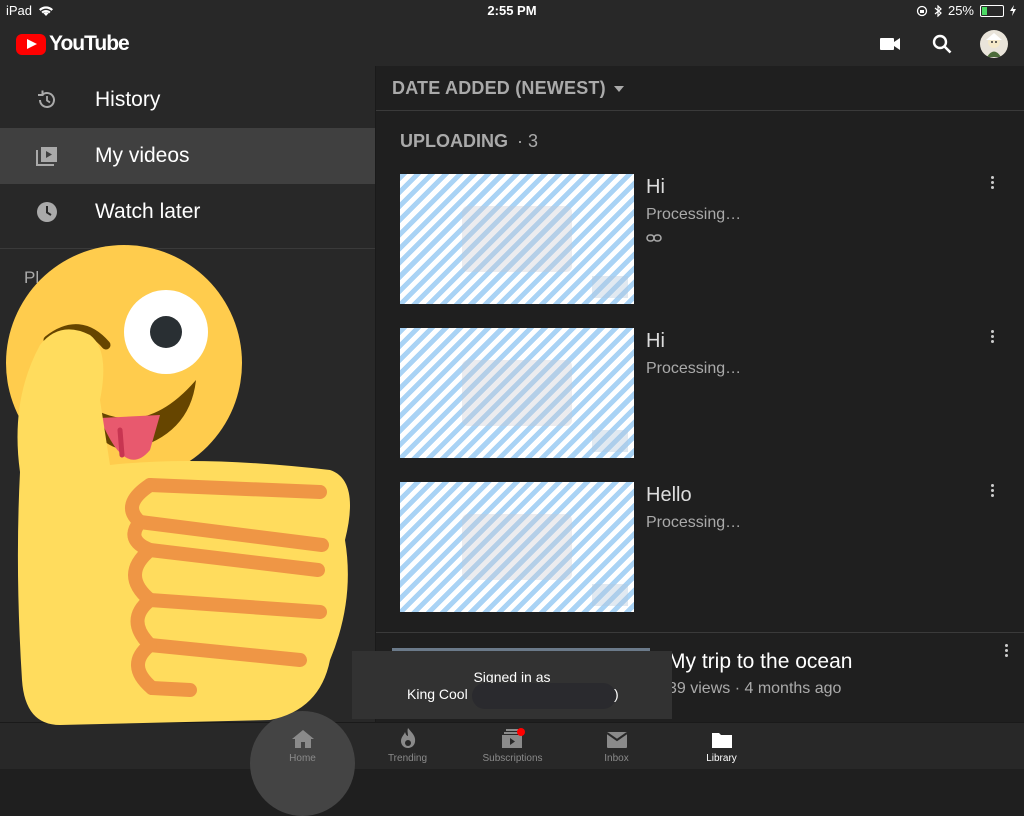 The image size is (1024, 816). Describe the element at coordinates (513, 738) in the screenshot. I see `subscriptions-icon` at that location.